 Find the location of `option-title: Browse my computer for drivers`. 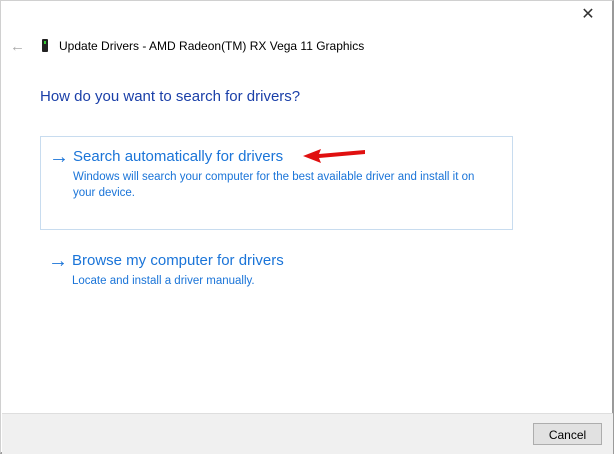

option-title: Browse my computer for drivers is located at coordinates (178, 260).